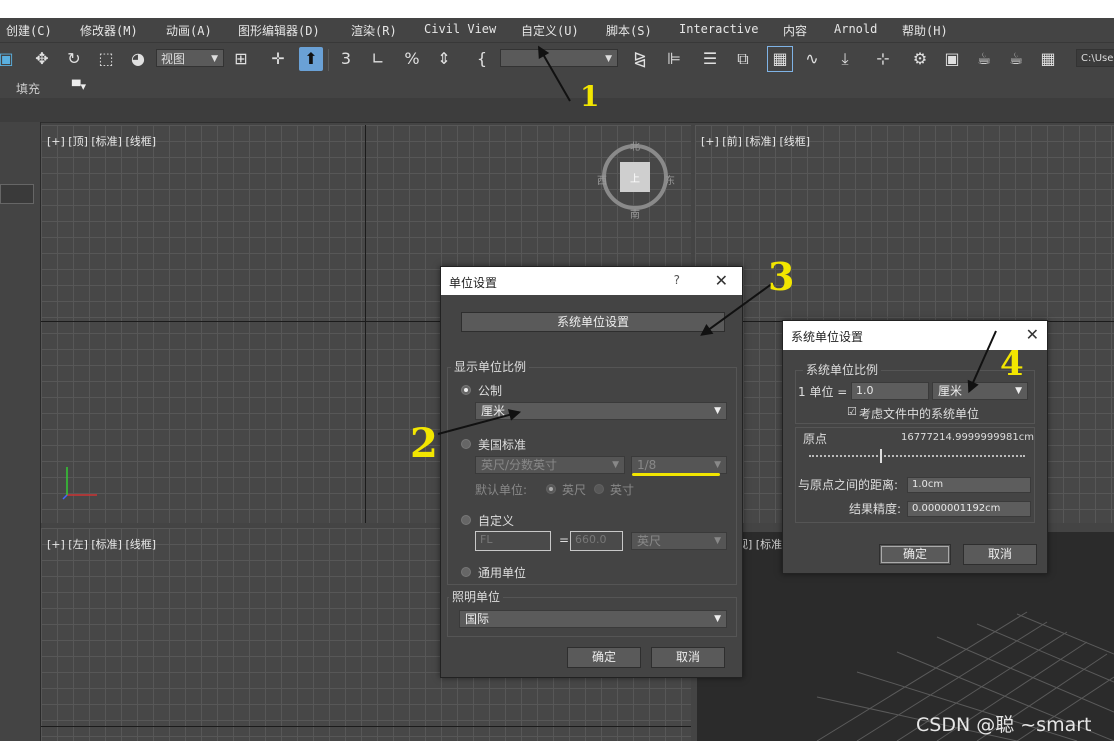 The height and width of the screenshot is (741, 1114). Describe the element at coordinates (743, 59) in the screenshot. I see `layer-explorer-icon: ⧉` at that location.